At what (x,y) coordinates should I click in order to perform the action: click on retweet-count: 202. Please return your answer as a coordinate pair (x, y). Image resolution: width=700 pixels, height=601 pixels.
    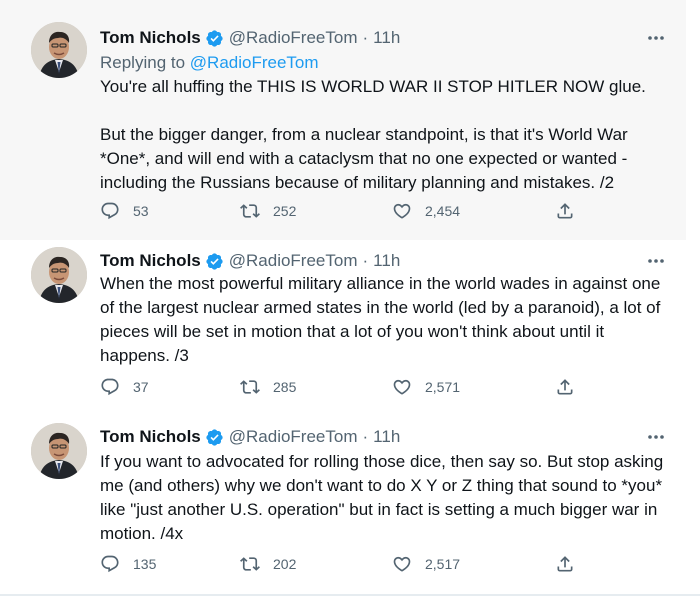
    Looking at the image, I should click on (285, 564).